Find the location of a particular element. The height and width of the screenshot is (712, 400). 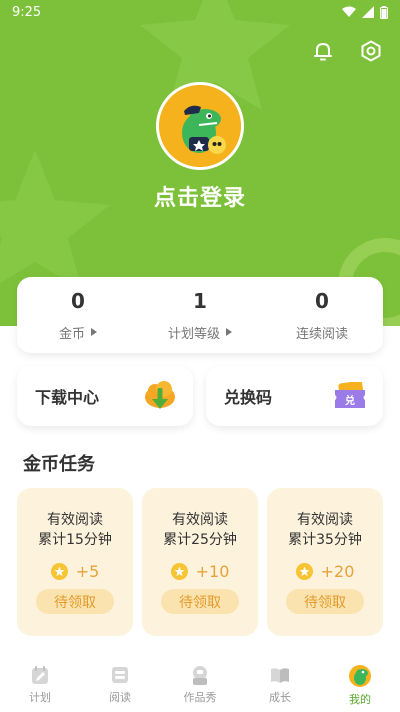

stat-label: 连续阅读 is located at coordinates (321, 334).